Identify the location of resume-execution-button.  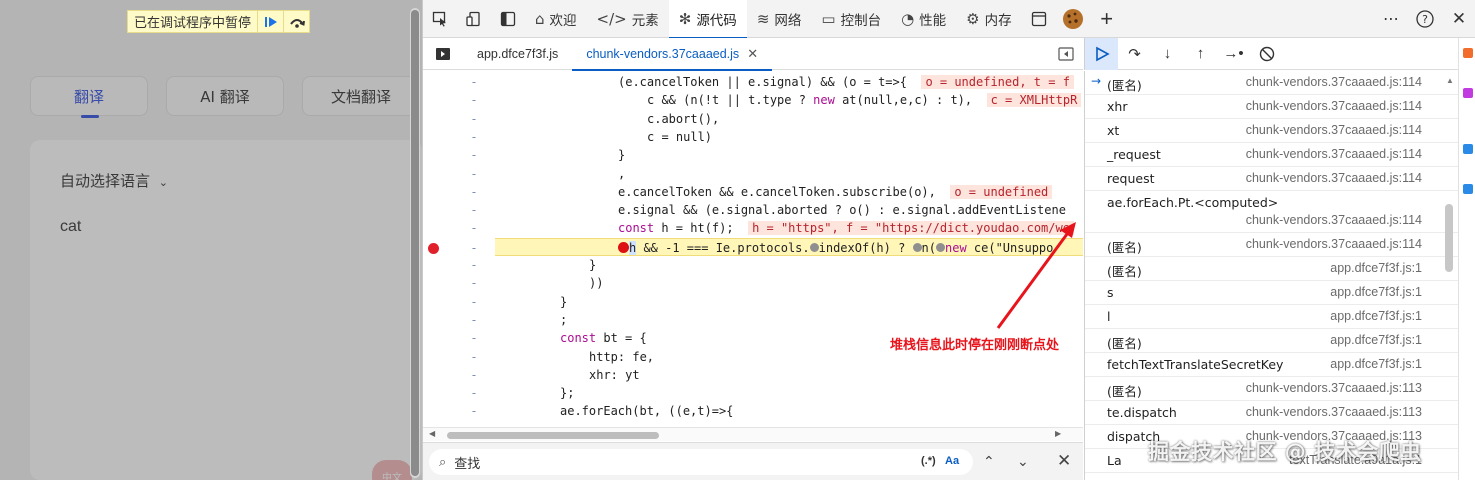
(270, 21).